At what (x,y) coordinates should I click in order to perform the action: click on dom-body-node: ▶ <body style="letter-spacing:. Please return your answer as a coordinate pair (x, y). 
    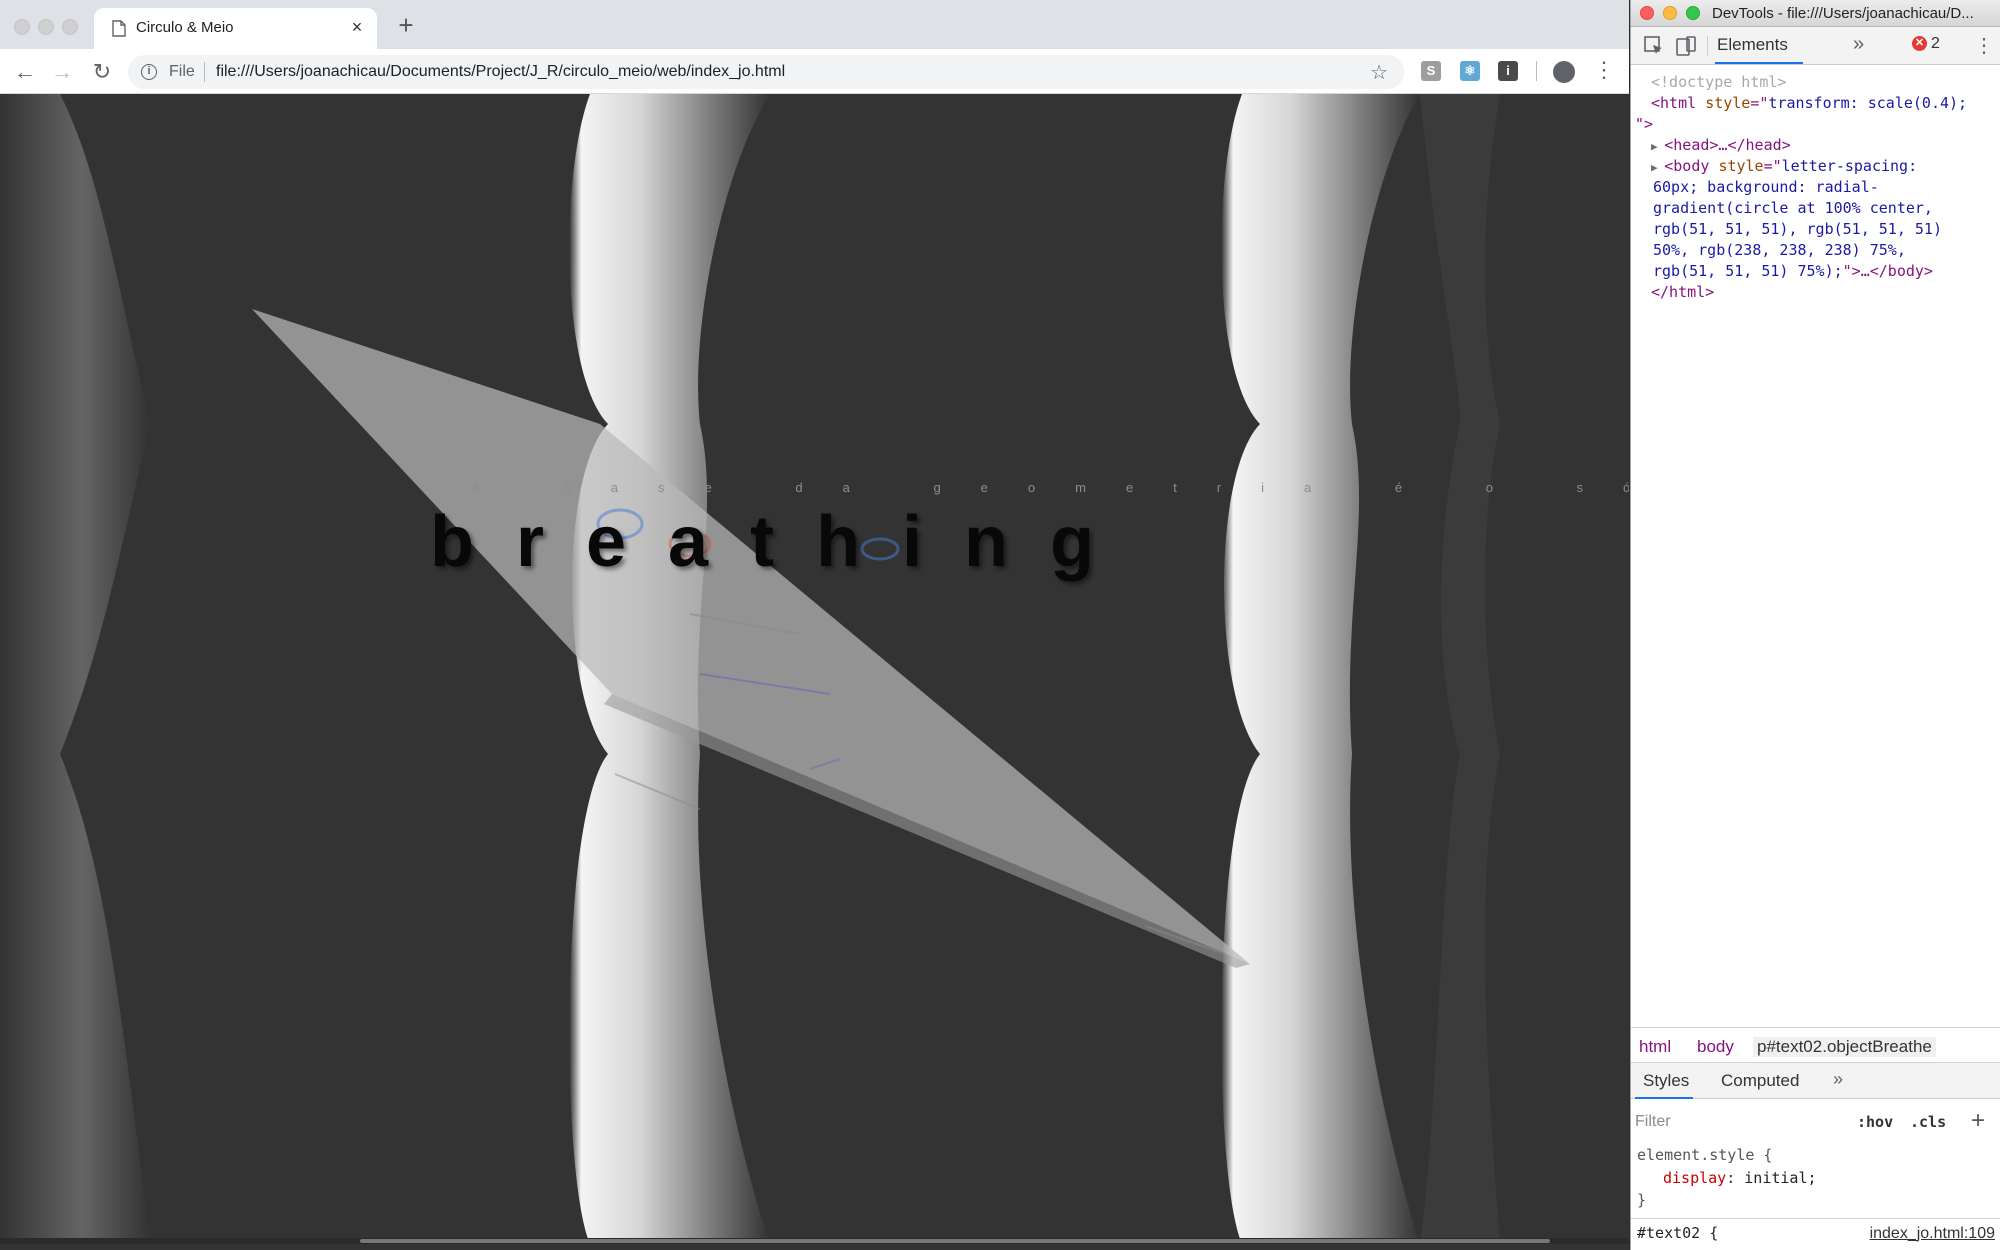
    Looking at the image, I should click on (1784, 167).